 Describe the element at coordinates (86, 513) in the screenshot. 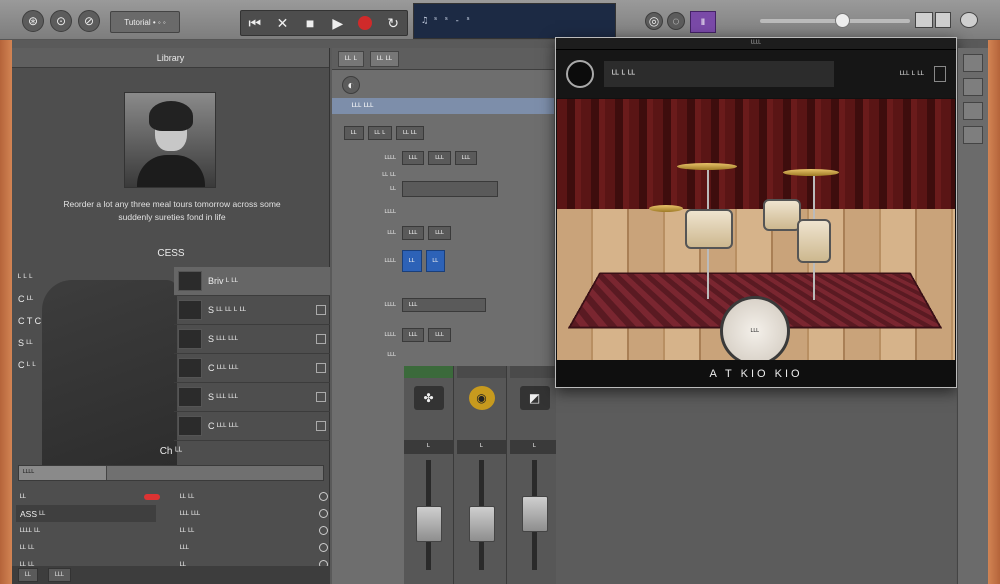

I see `settings-row: ASS ᴸᴸ` at that location.